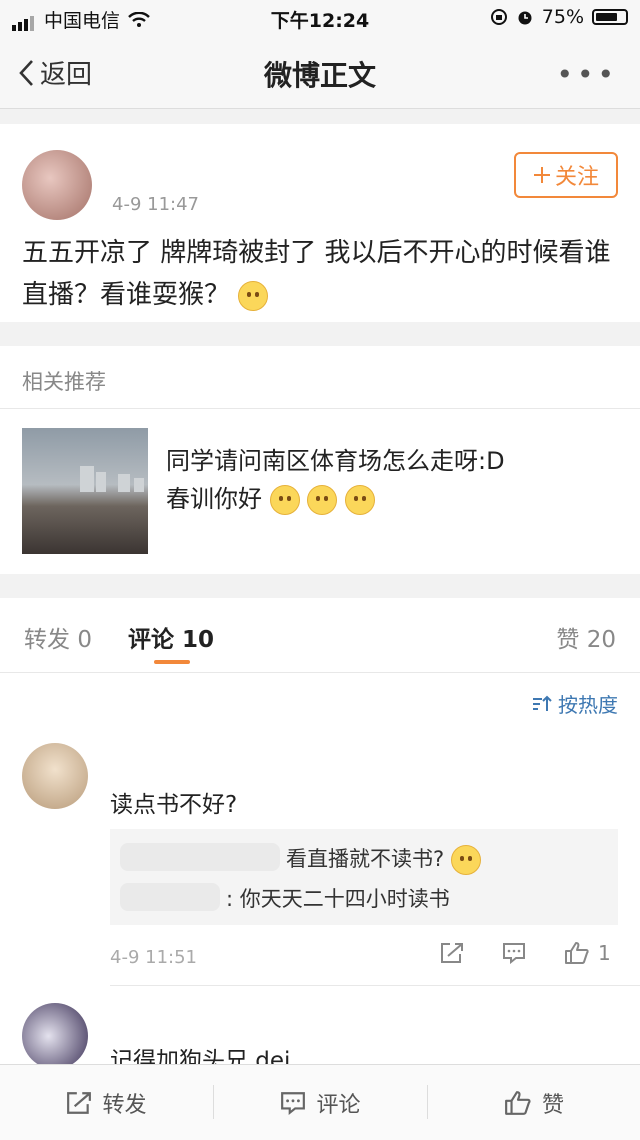 This screenshot has height=1140, width=640. Describe the element at coordinates (364, 877) in the screenshot. I see `comment-replies: 看直播就不读书? : 你天天二十四小时读书` at that location.